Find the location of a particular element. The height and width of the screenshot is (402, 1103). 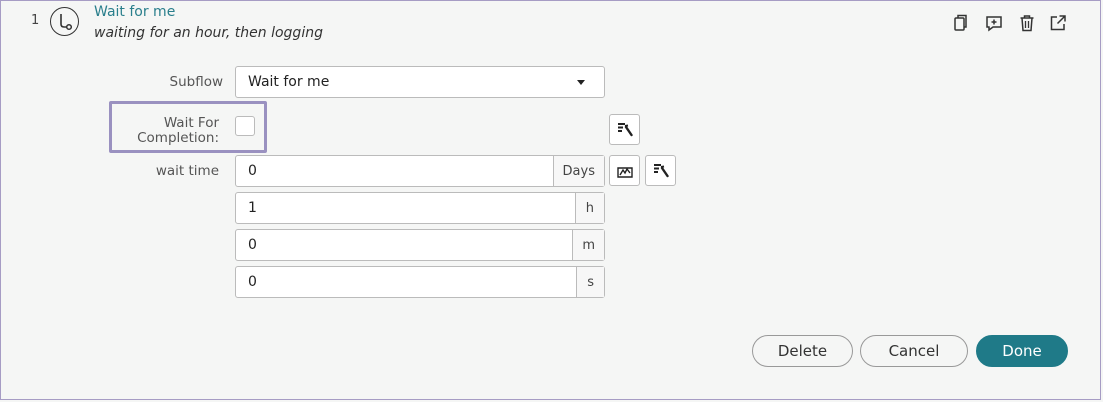

wait-for-completion-label-line1: Wait For is located at coordinates (191, 123).